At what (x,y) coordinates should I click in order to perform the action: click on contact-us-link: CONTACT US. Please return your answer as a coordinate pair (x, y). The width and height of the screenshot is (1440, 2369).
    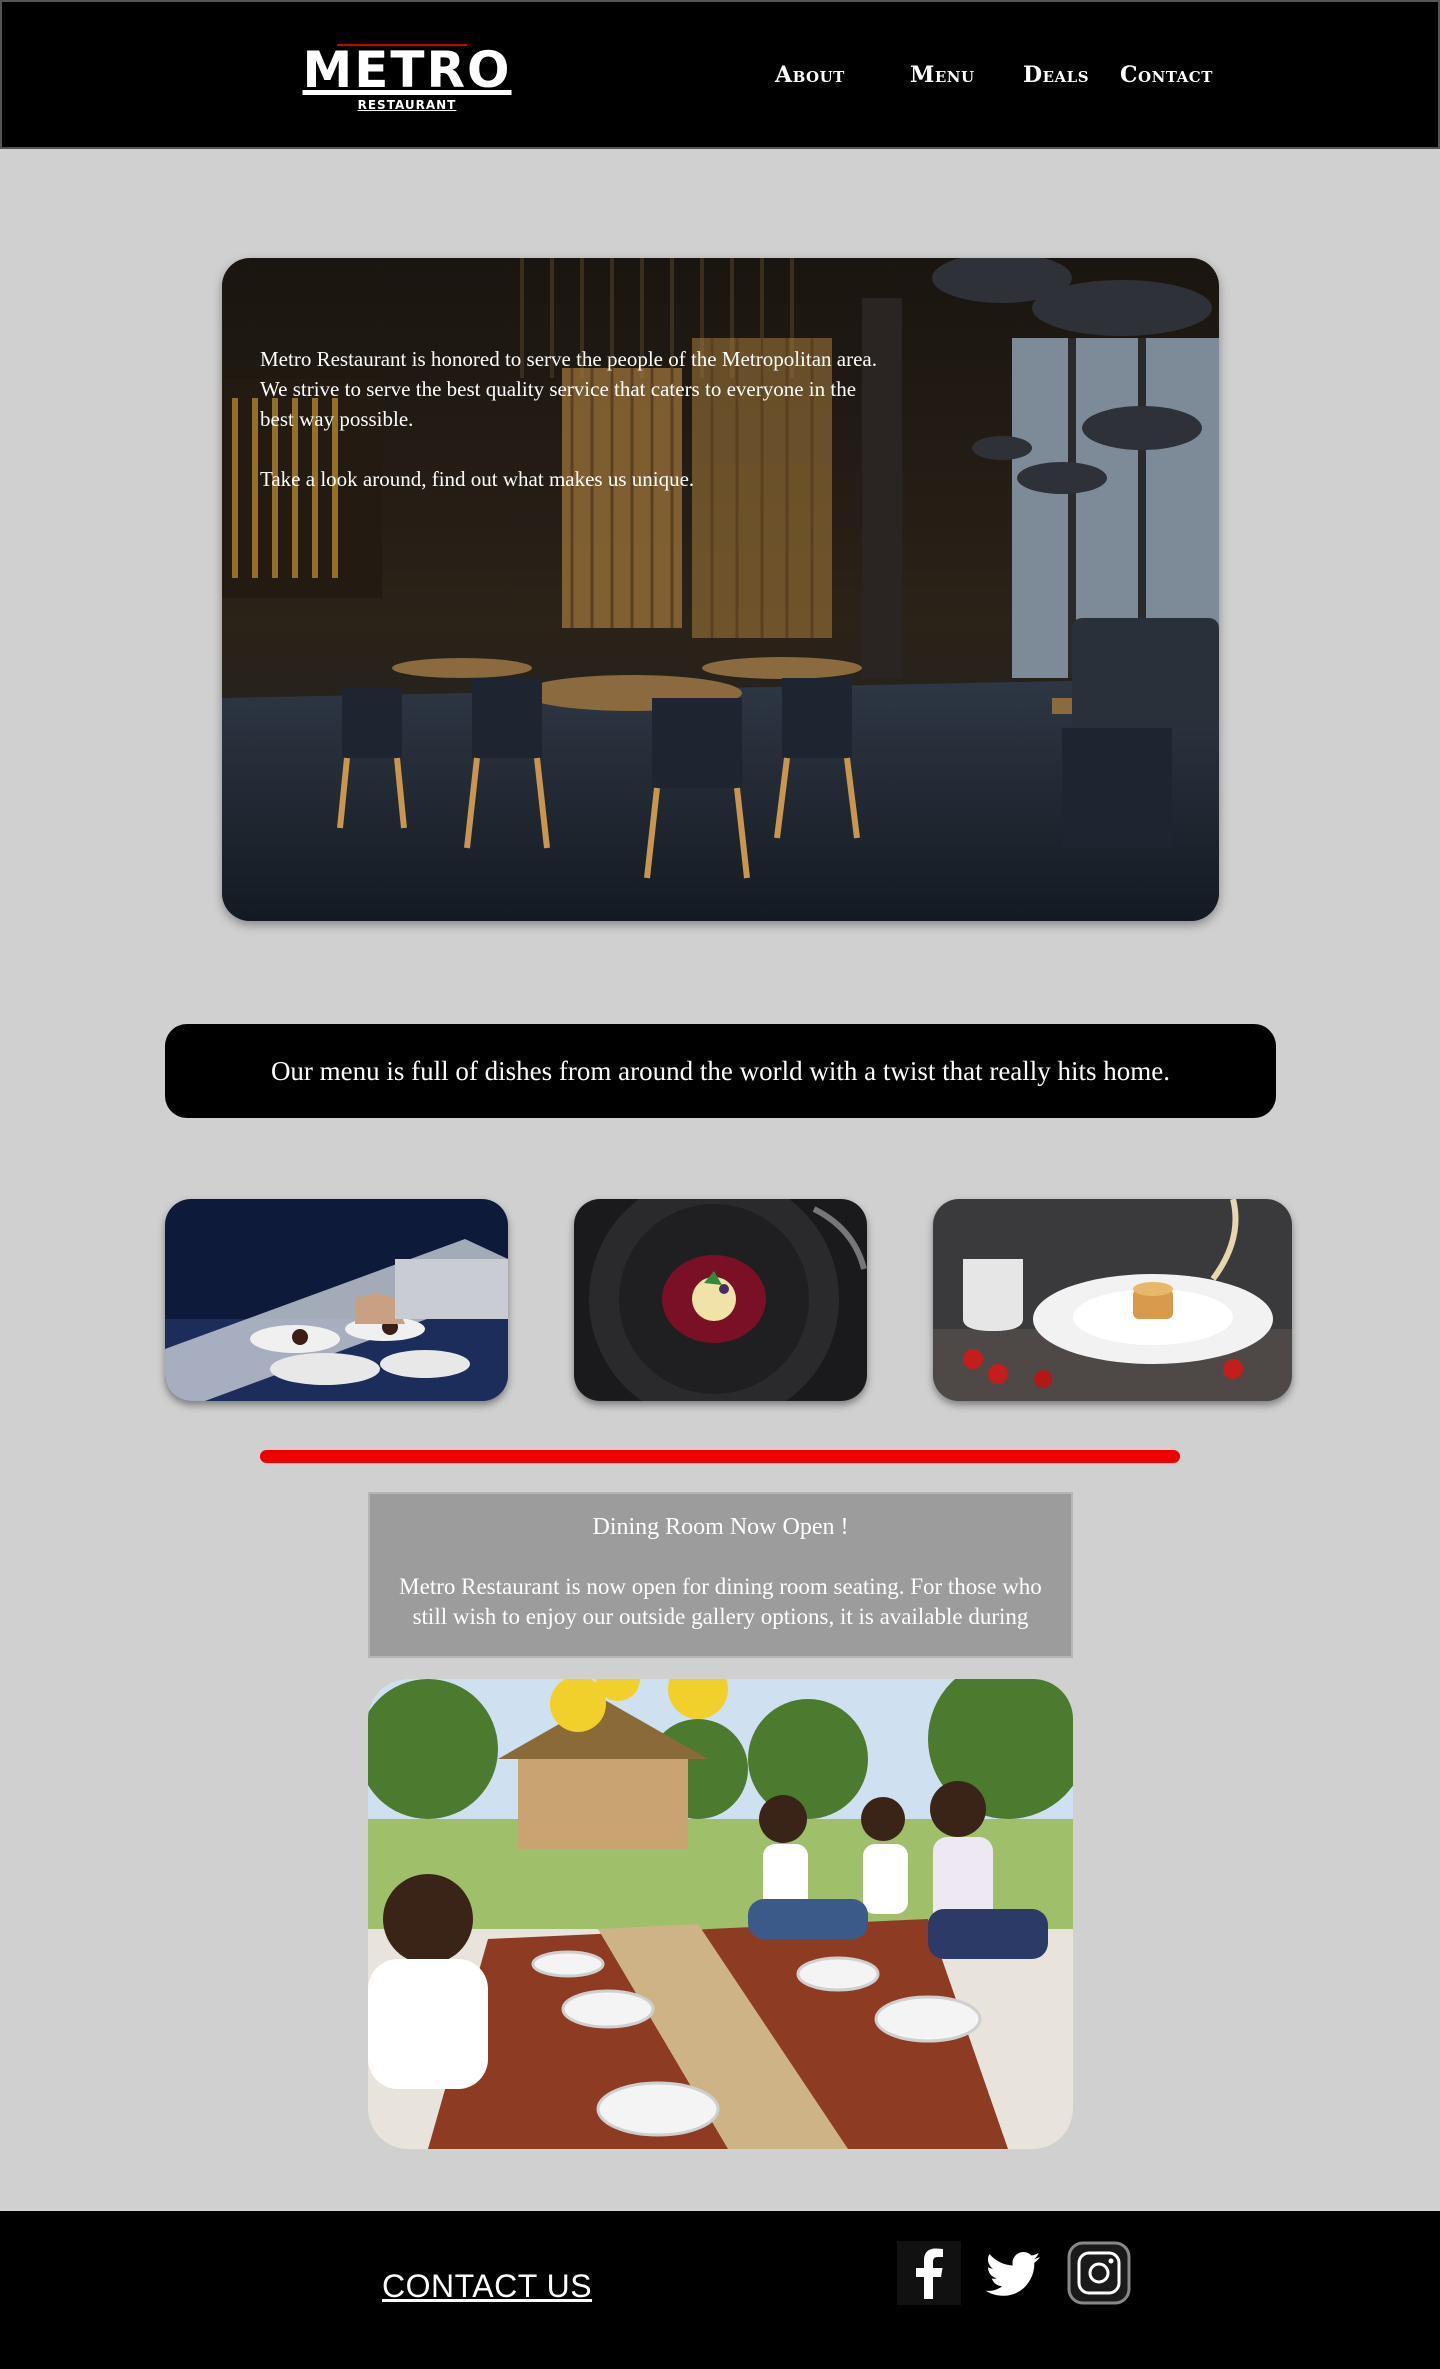
    Looking at the image, I should click on (487, 2286).